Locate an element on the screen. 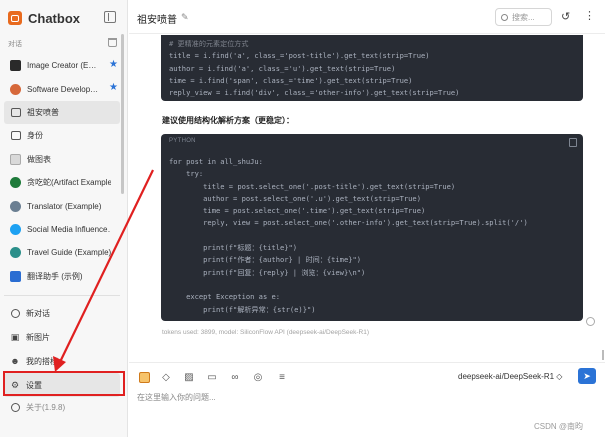  model-selector: deepseek-ai/DeepSeek-R1 ◇ is located at coordinates (510, 376).